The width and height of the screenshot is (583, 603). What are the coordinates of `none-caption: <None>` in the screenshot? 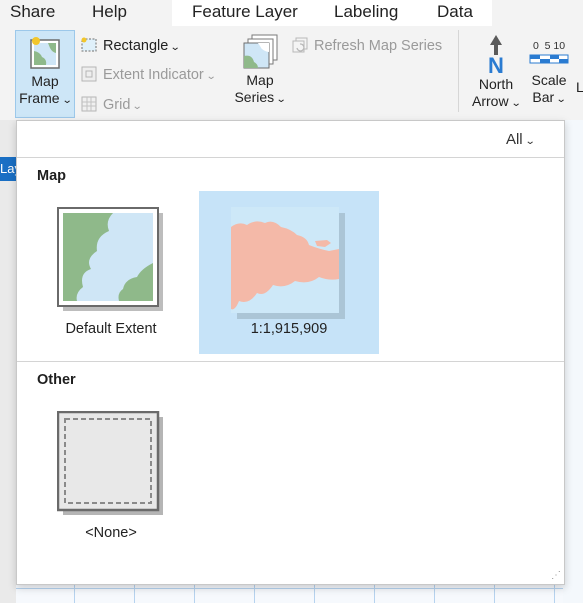 It's located at (111, 533).